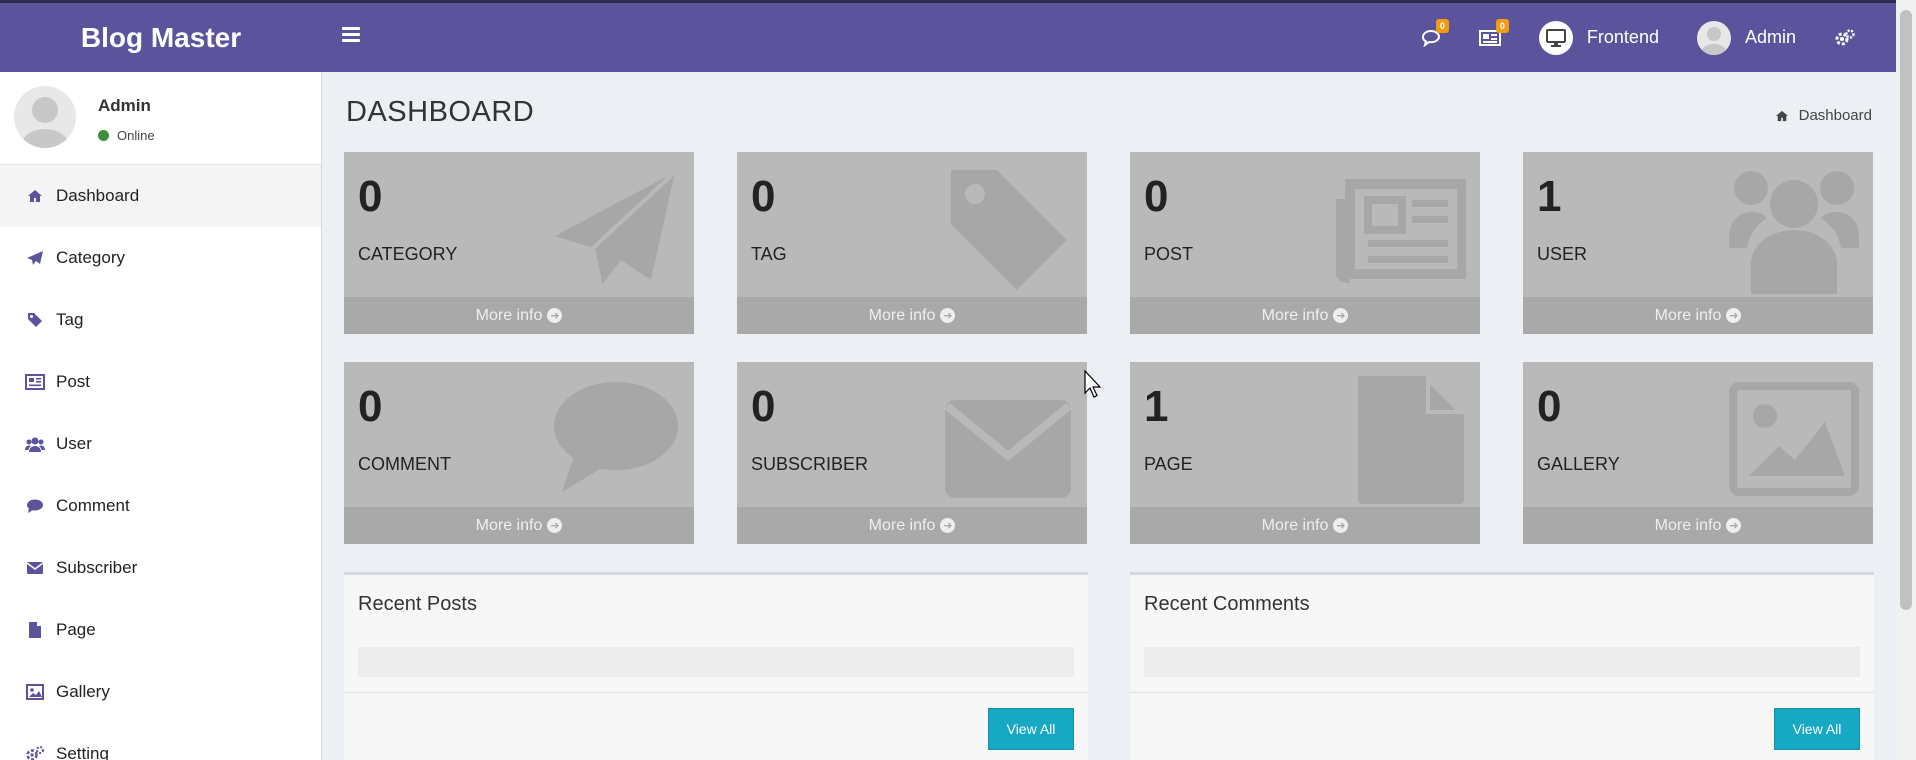 Image resolution: width=1916 pixels, height=760 pixels. I want to click on sidebar-item-label: Tag, so click(70, 319).